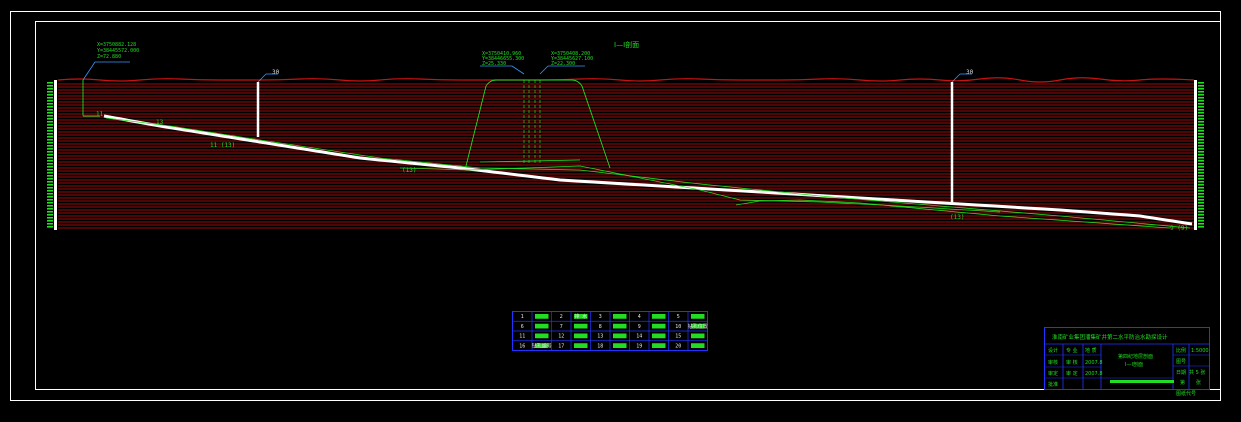 The height and width of the screenshot is (422, 1241). Describe the element at coordinates (55, 155) in the screenshot. I see `left-boundary` at that location.